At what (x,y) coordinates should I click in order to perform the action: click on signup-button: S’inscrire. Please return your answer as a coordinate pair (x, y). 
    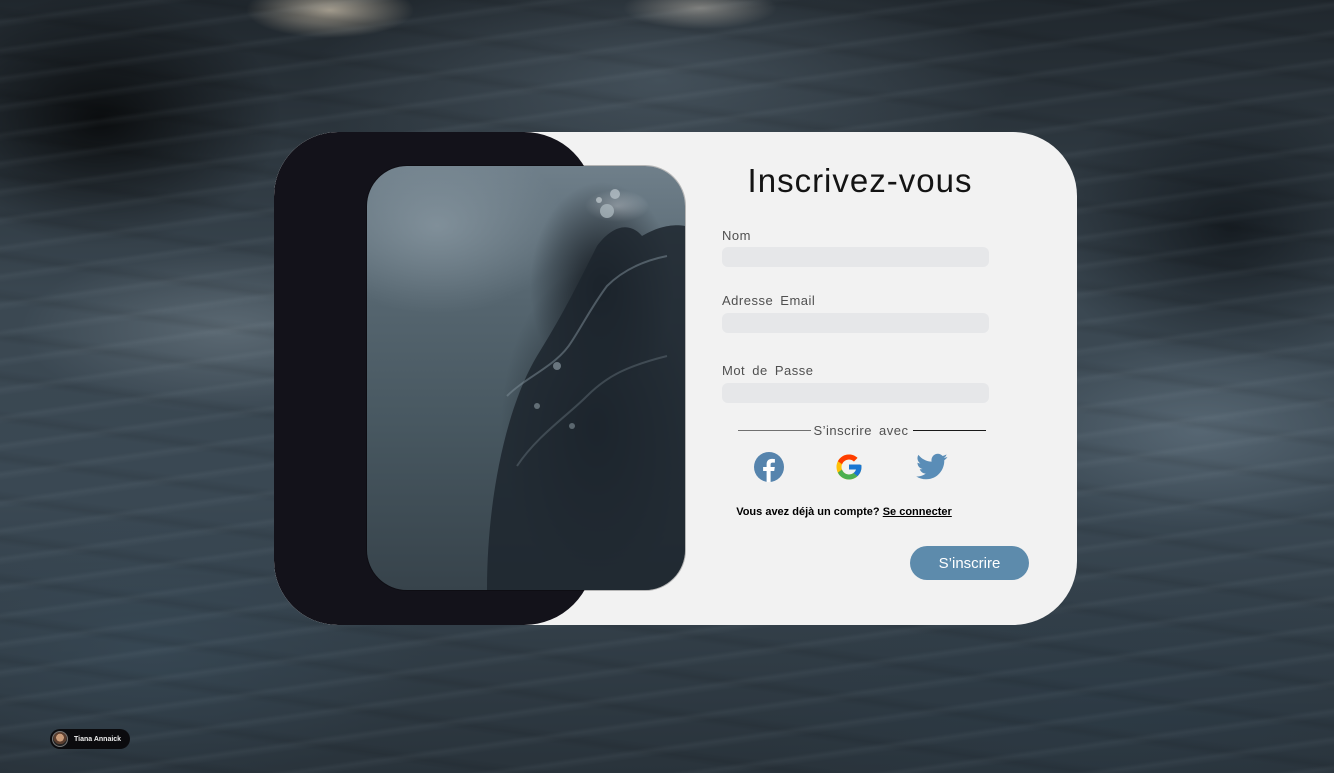
    Looking at the image, I should click on (969, 563).